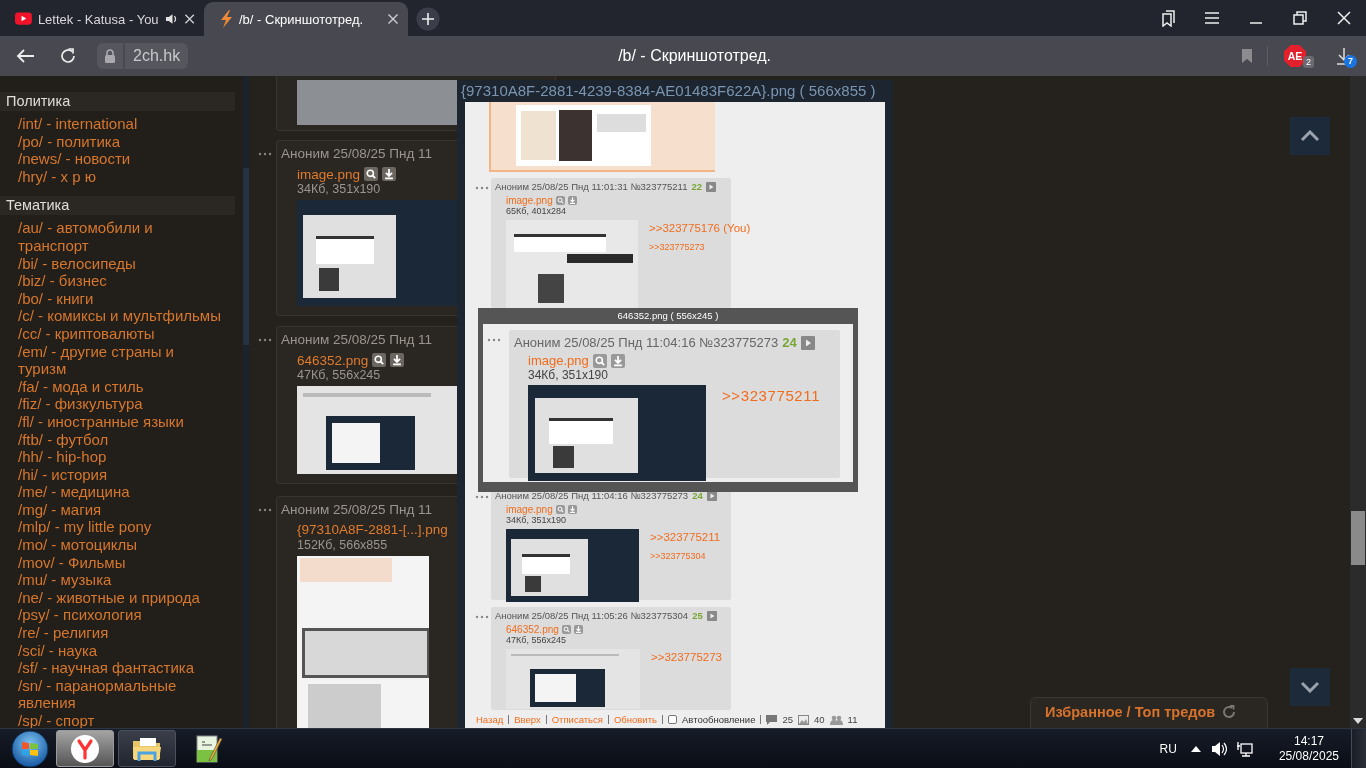 The image size is (1366, 768). Describe the element at coordinates (246, 402) in the screenshot. I see `sidebar-scrollbar` at that location.